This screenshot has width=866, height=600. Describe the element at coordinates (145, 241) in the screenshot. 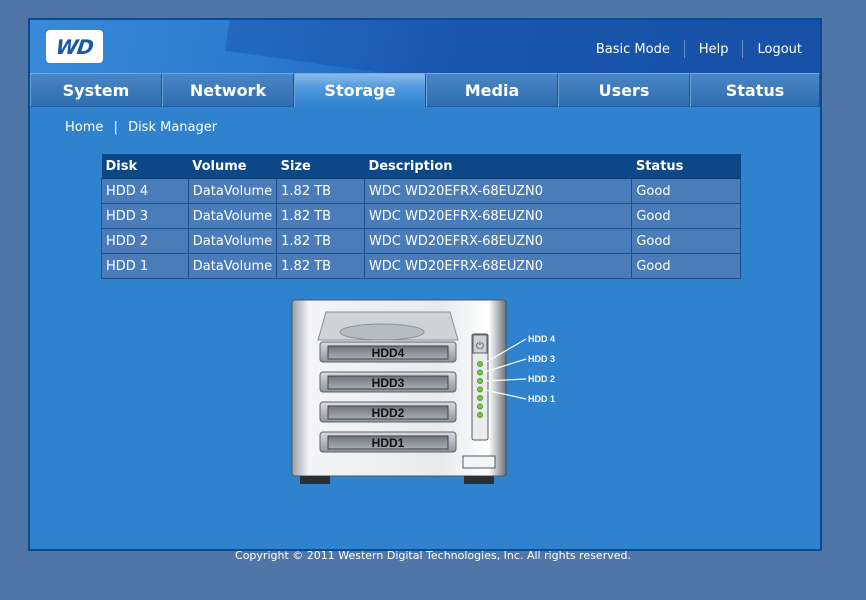

I see `cell-disk: HDD 2` at that location.